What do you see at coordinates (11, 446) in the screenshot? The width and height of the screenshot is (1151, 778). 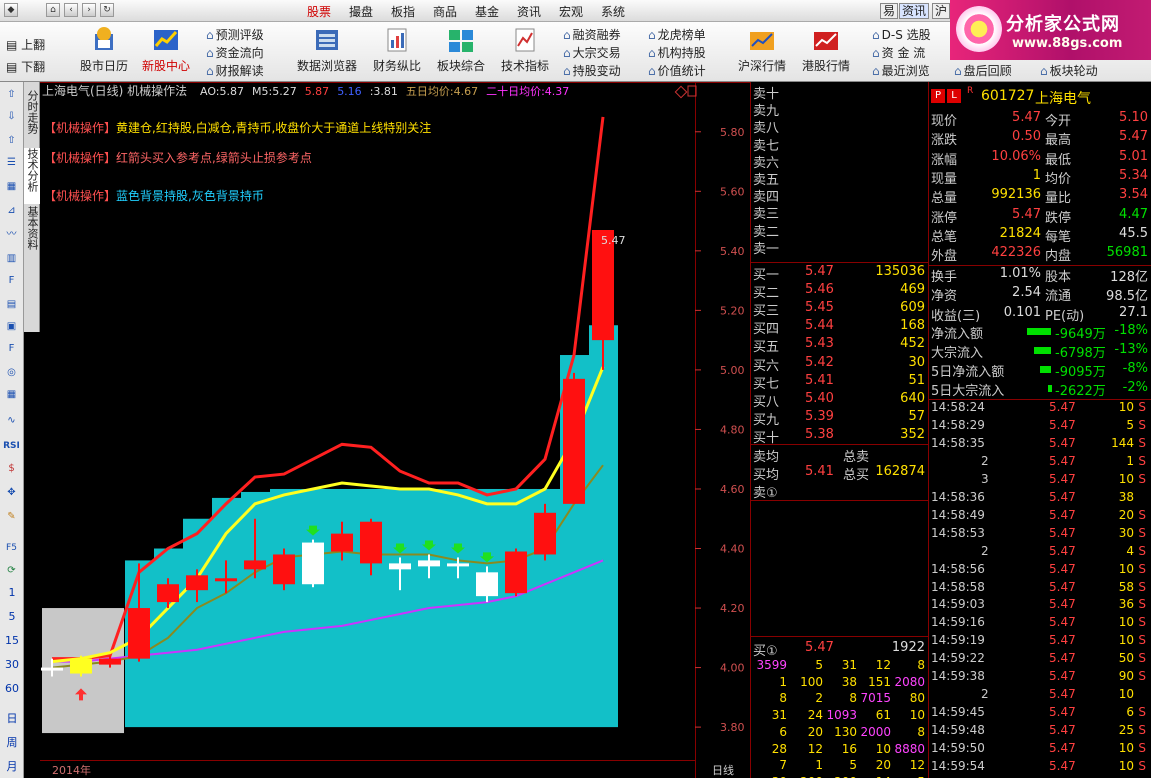 I see `rsi-button: RSI` at bounding box center [11, 446].